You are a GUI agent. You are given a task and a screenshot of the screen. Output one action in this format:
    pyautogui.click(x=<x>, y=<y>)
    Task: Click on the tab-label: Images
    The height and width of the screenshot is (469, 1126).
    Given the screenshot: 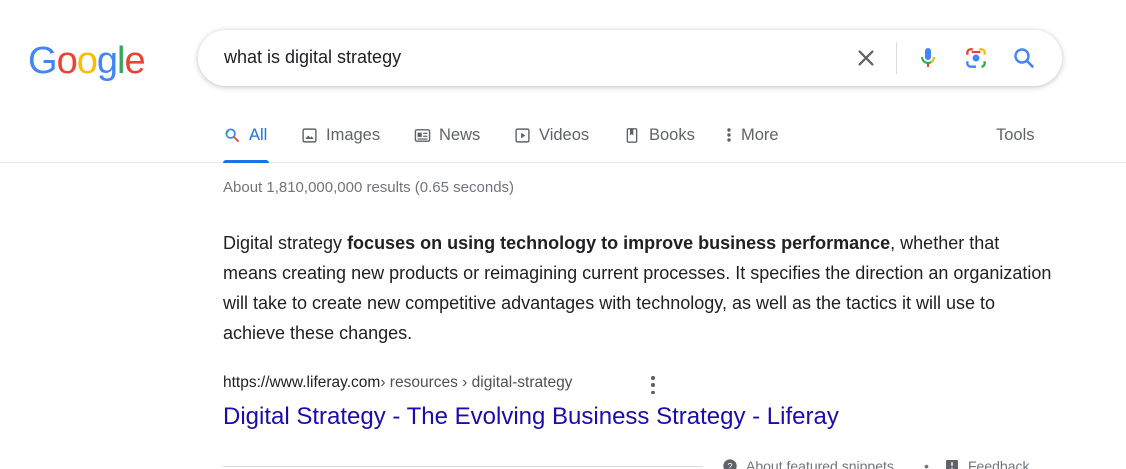 What is the action you would take?
    pyautogui.click(x=353, y=135)
    